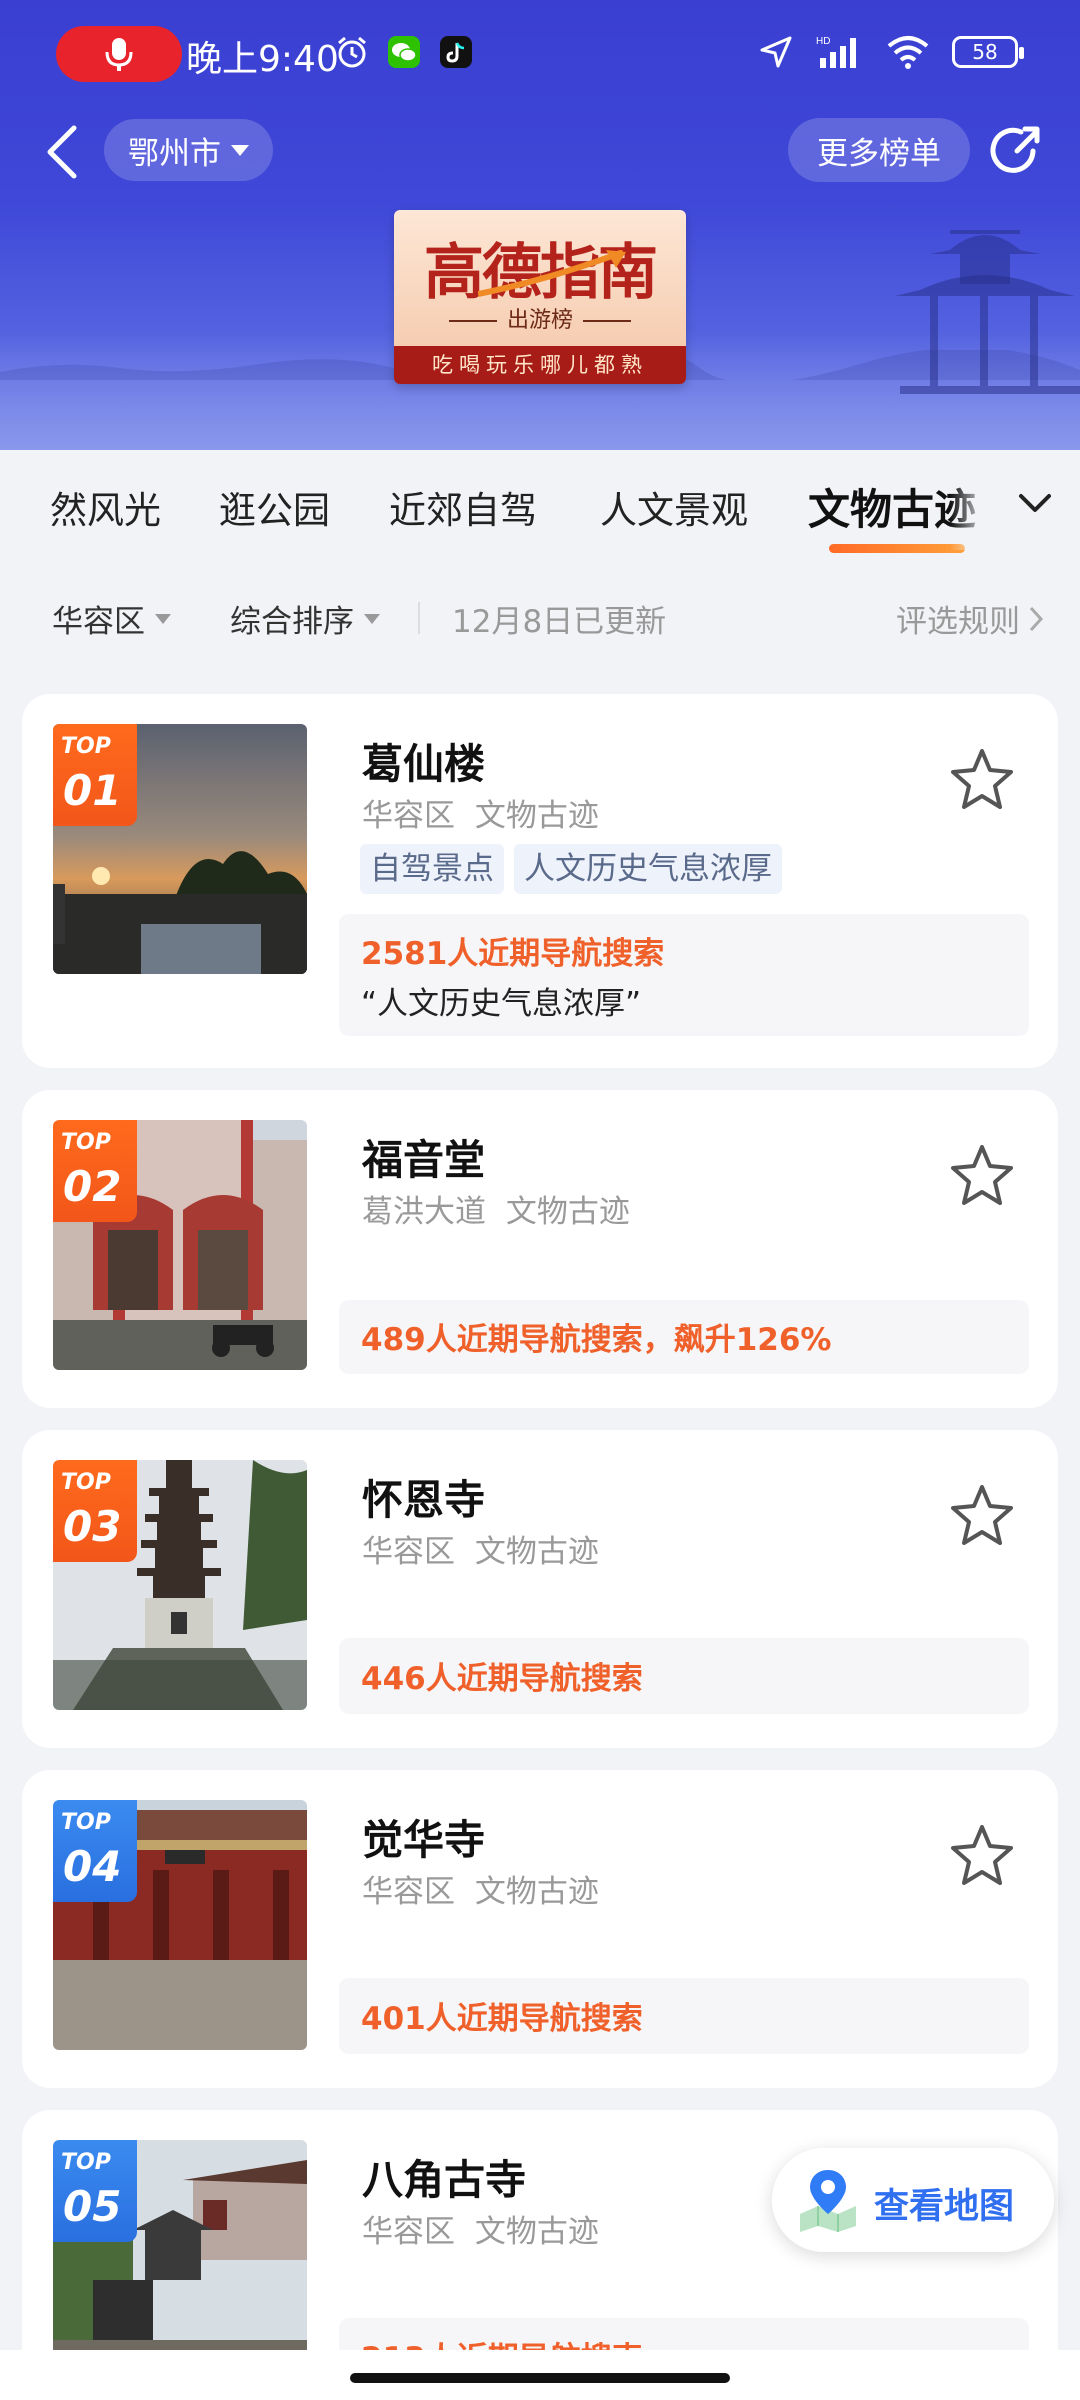  What do you see at coordinates (958, 622) in the screenshot?
I see `selection-rules-label: 评选规则` at bounding box center [958, 622].